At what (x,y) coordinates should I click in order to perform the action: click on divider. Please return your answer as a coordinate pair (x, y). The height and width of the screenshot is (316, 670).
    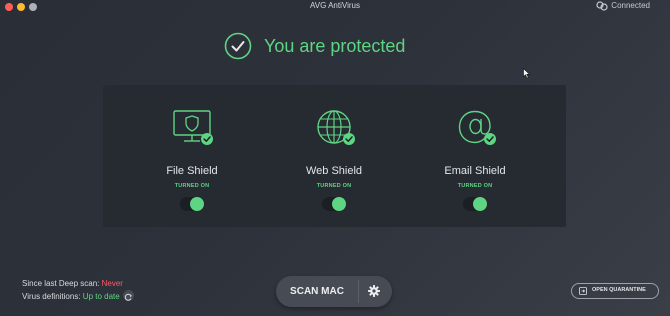
    Looking at the image, I should click on (358, 291).